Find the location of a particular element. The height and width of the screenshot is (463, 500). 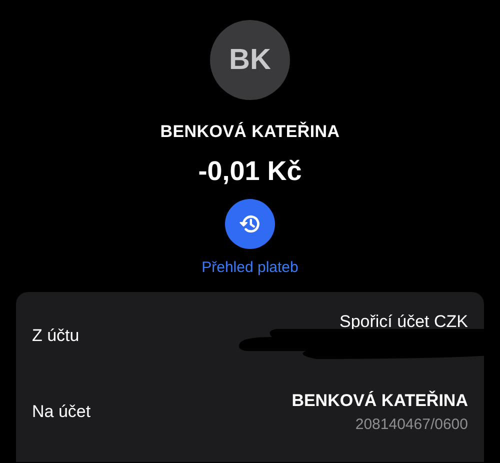

detail-value: Spořicí účet CZK is located at coordinates (404, 322).